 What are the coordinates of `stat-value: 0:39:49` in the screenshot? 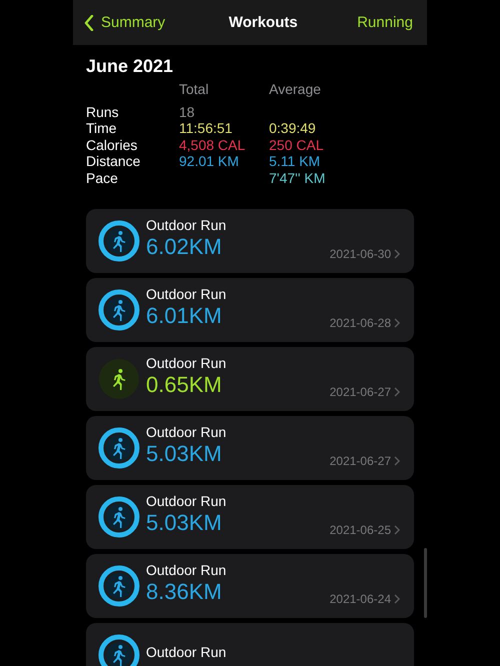 It's located at (293, 128).